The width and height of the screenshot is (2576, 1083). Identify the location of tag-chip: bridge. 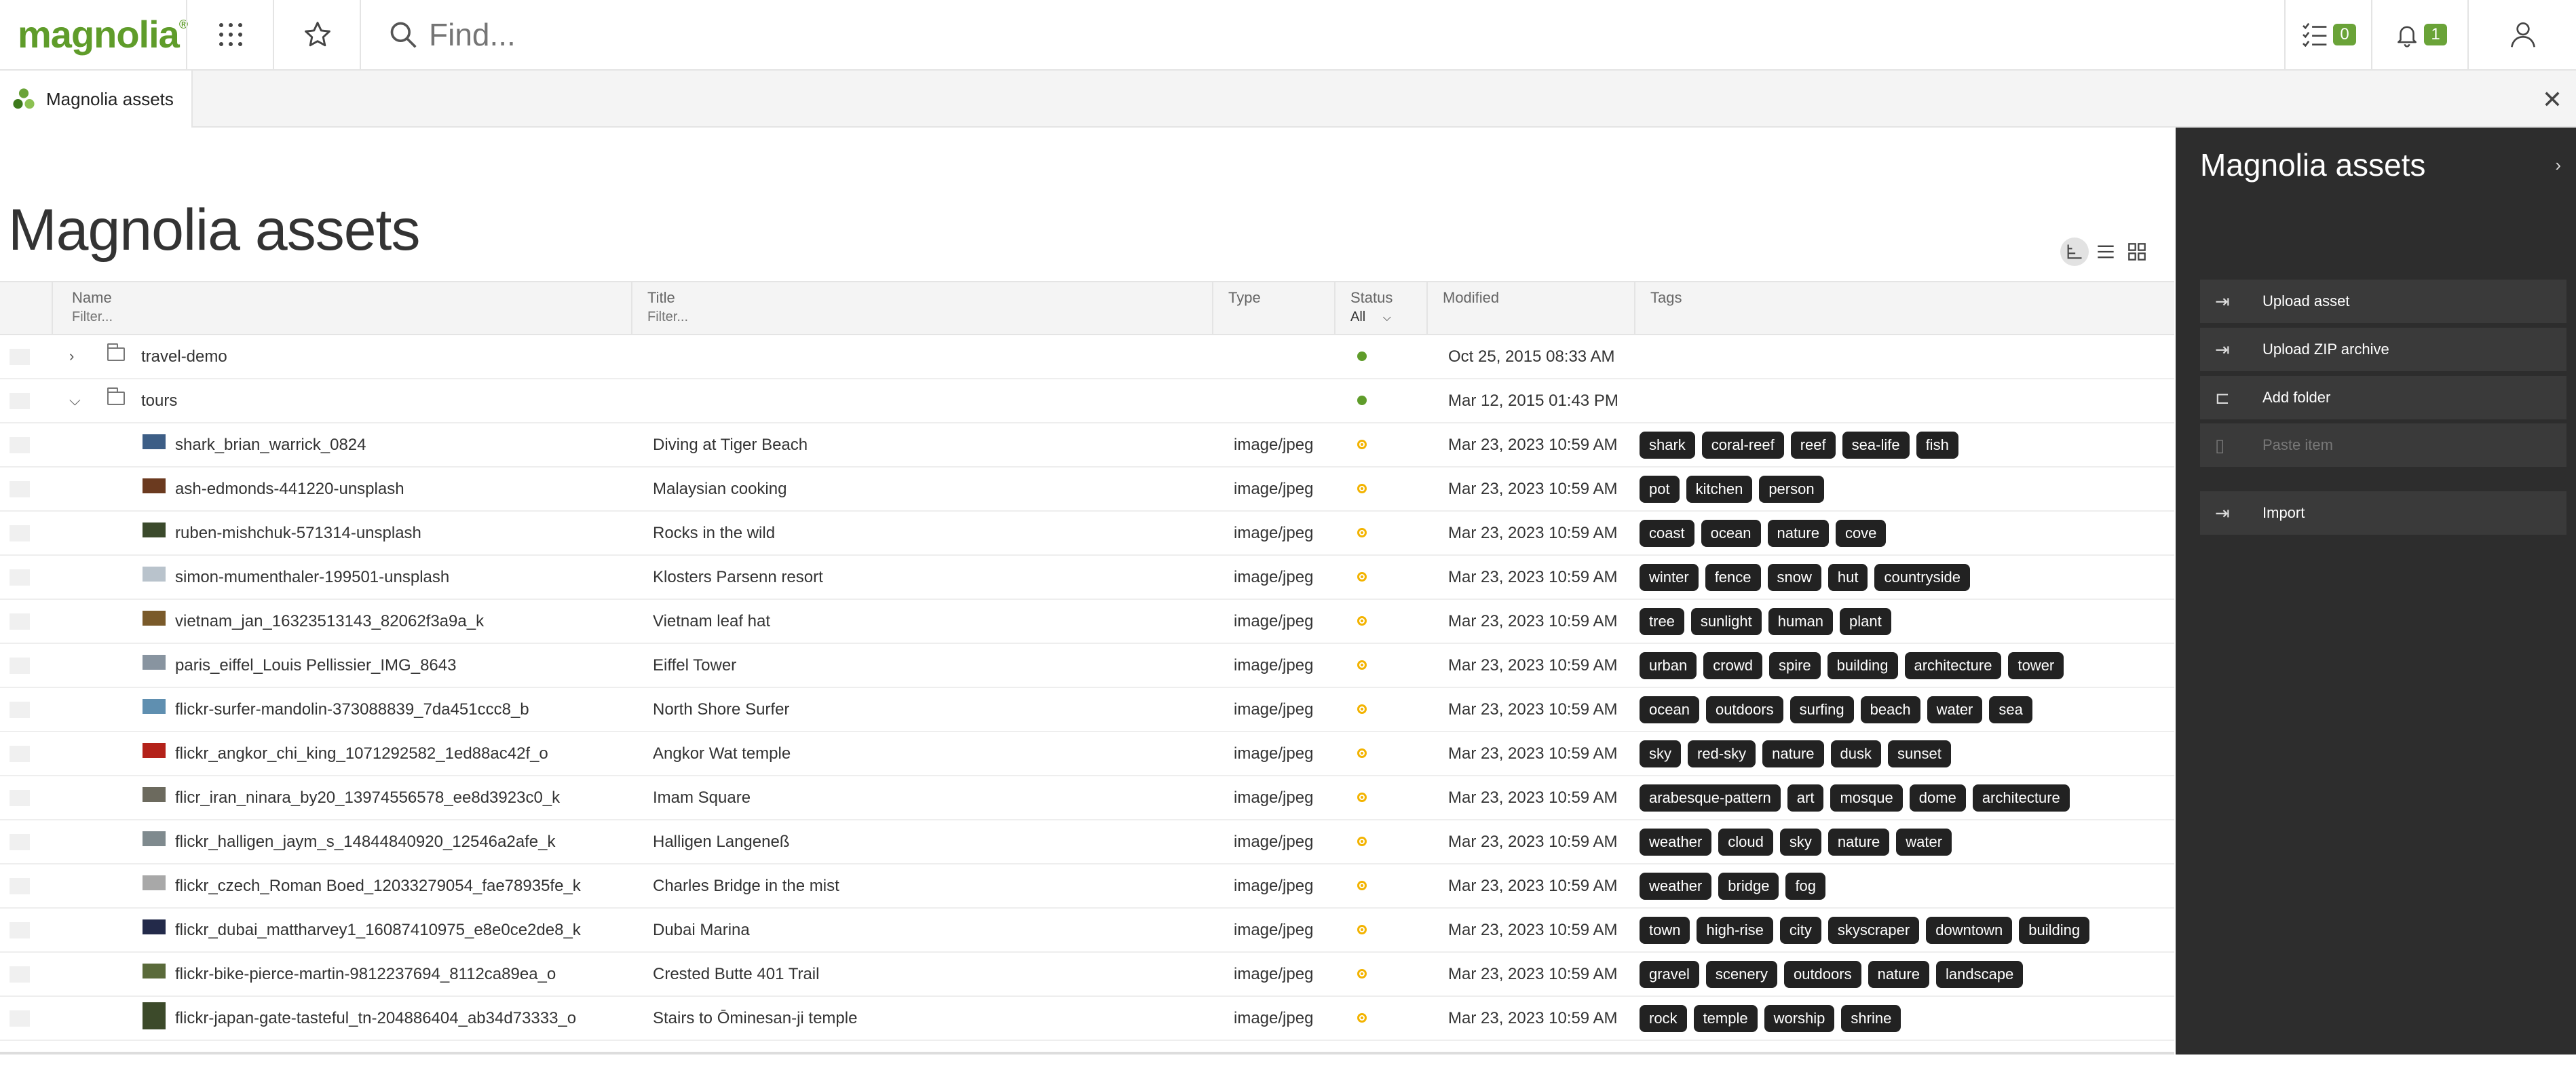
(1748, 886).